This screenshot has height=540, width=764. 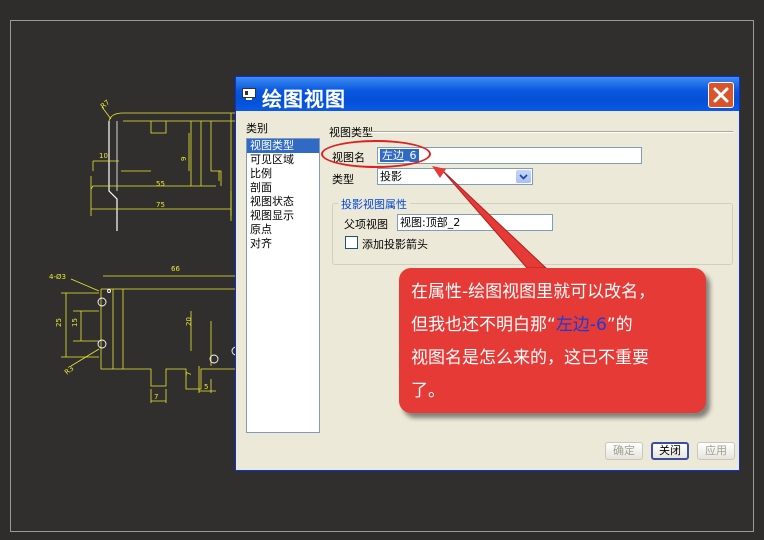 I want to click on callout-line-2-start: 但我也还不明白那“, so click(x=483, y=325).